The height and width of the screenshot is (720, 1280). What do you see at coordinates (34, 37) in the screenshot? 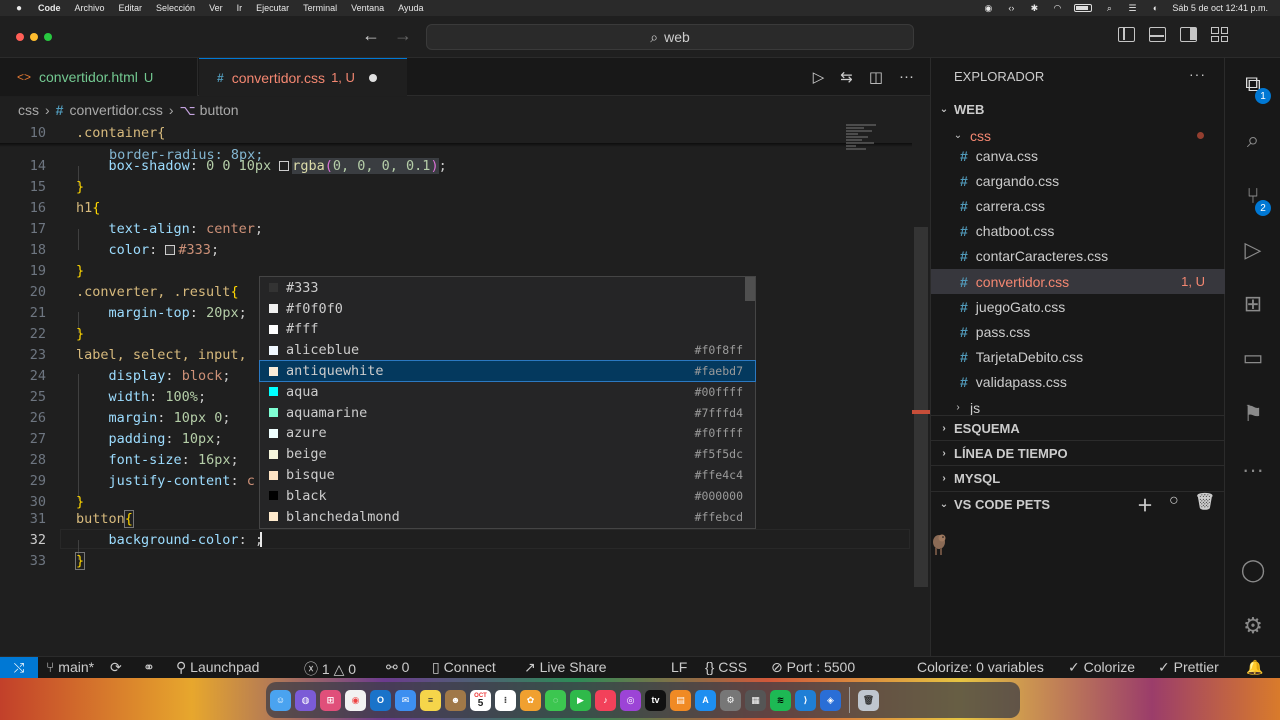
I see `minimize-window-button` at bounding box center [34, 37].